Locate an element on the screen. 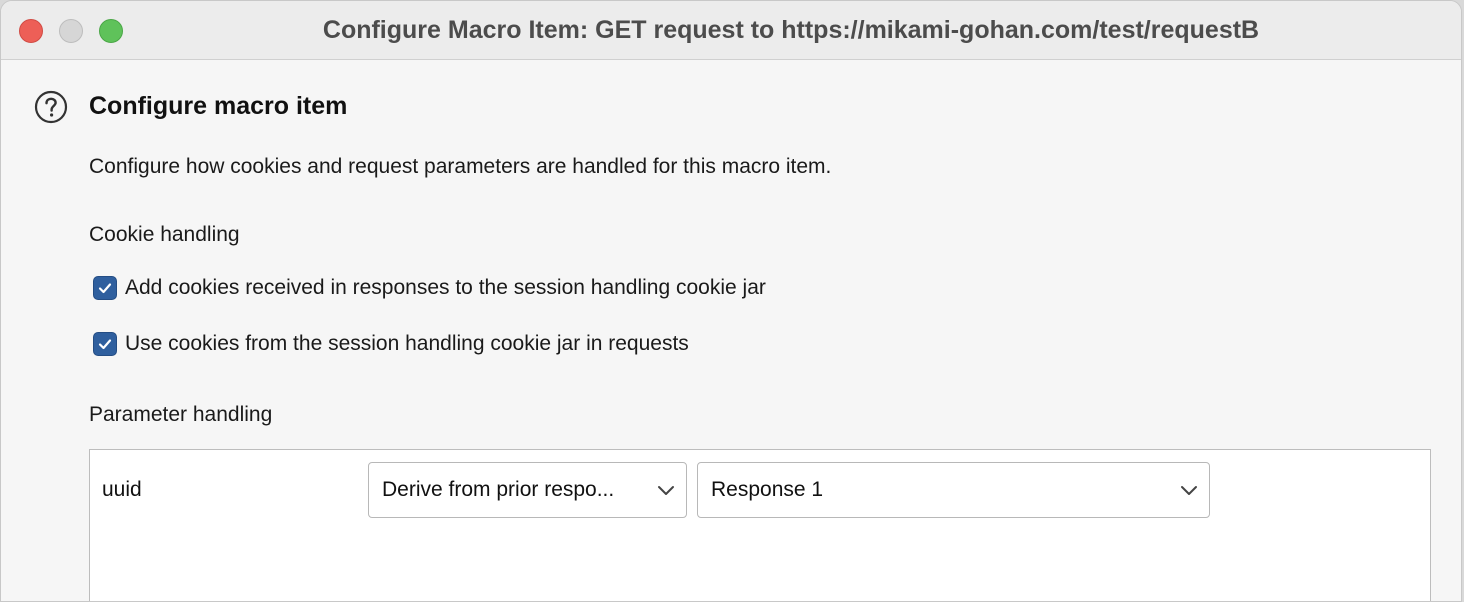  parameter-handling-label: Parameter handling is located at coordinates (181, 414).